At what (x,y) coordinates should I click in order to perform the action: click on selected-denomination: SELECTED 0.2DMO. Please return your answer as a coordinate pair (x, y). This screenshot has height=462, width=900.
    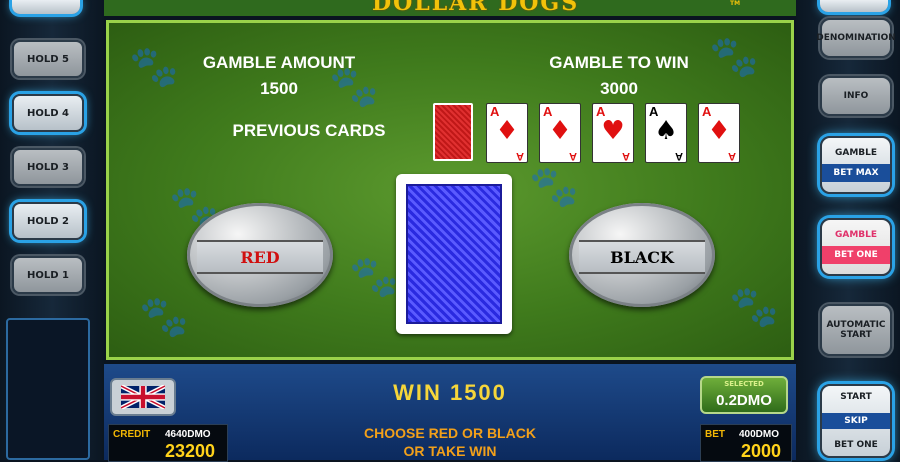
    Looking at the image, I should click on (744, 395).